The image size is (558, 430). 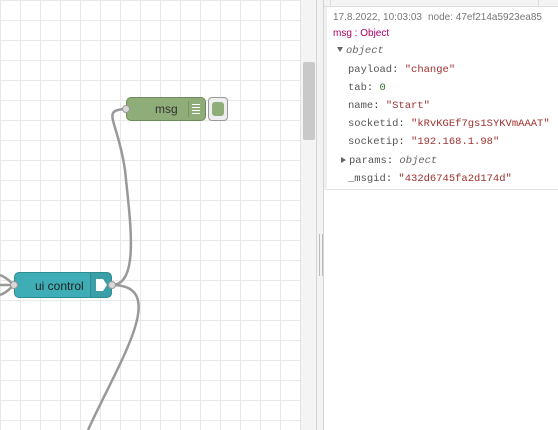 I want to click on prop-key: name, so click(x=361, y=106).